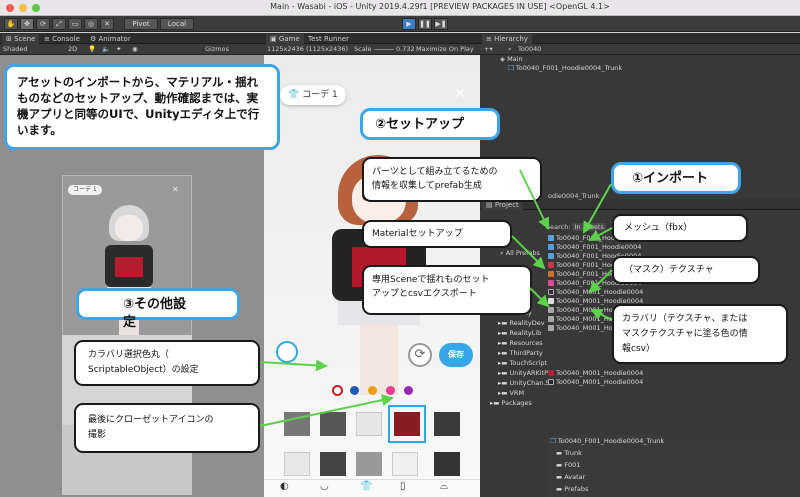 Image resolution: width=800 pixels, height=497 pixels. Describe the element at coordinates (363, 49) in the screenshot. I see `scale-label: Scale` at that location.